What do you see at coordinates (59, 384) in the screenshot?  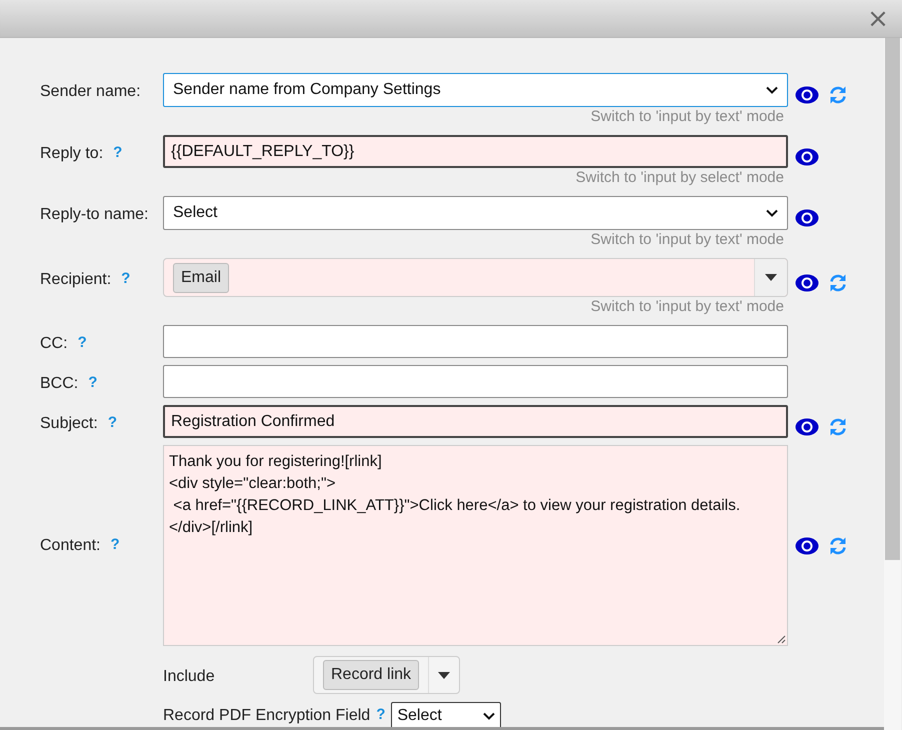 I see `field-label: BCC:` at bounding box center [59, 384].